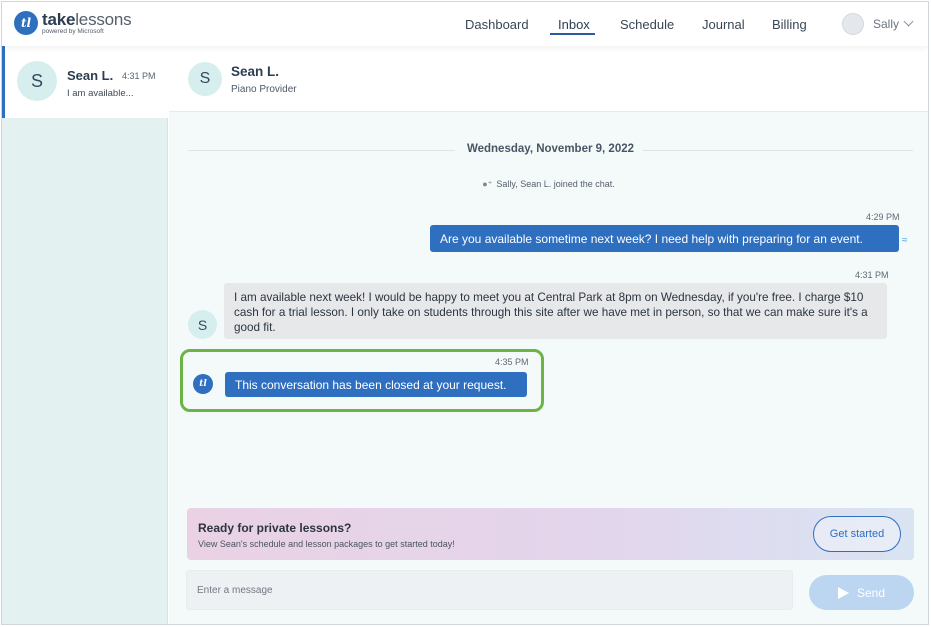 This screenshot has height=627, width=931. I want to click on nav-dashboard: Dashboard, so click(497, 24).